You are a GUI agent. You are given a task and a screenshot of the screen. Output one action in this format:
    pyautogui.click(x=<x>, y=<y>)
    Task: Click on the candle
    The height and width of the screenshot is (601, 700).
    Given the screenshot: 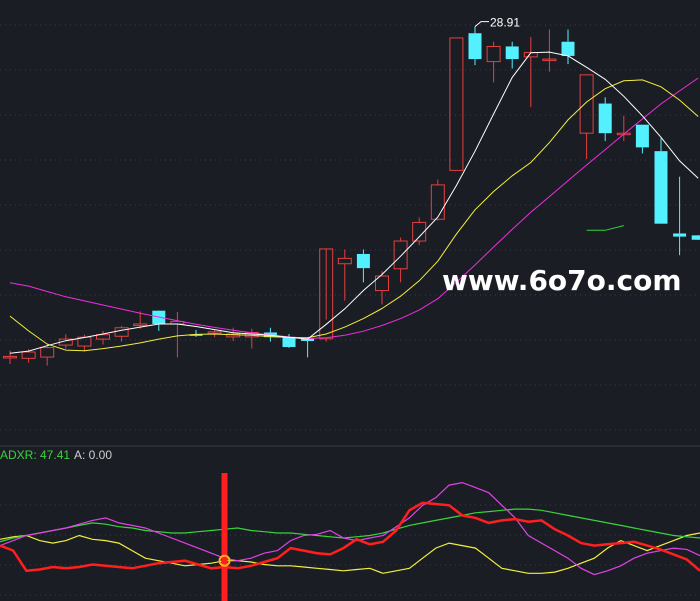 What is the action you would take?
    pyautogui.click(x=695, y=237)
    